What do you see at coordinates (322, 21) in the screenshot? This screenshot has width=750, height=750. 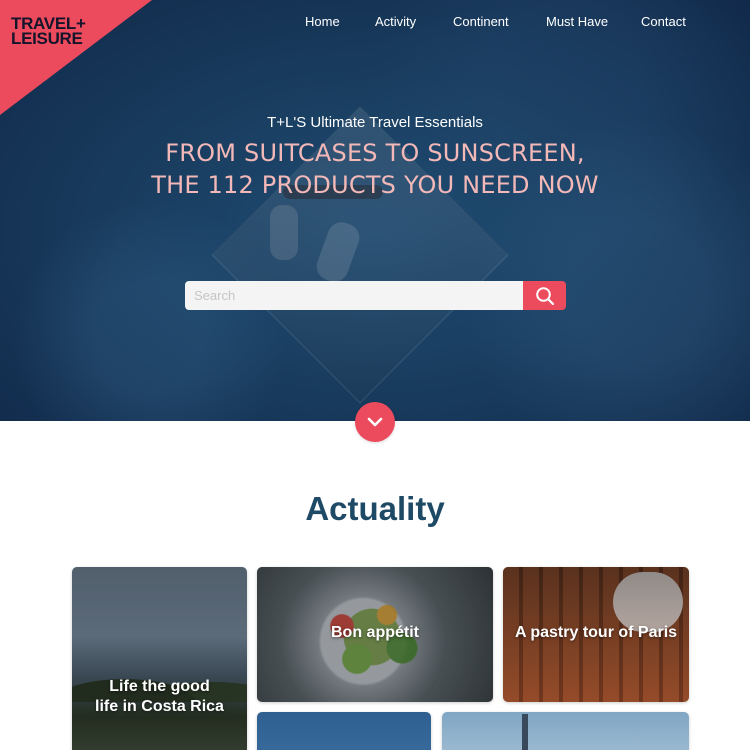 I see `nav-item-home: Home` at bounding box center [322, 21].